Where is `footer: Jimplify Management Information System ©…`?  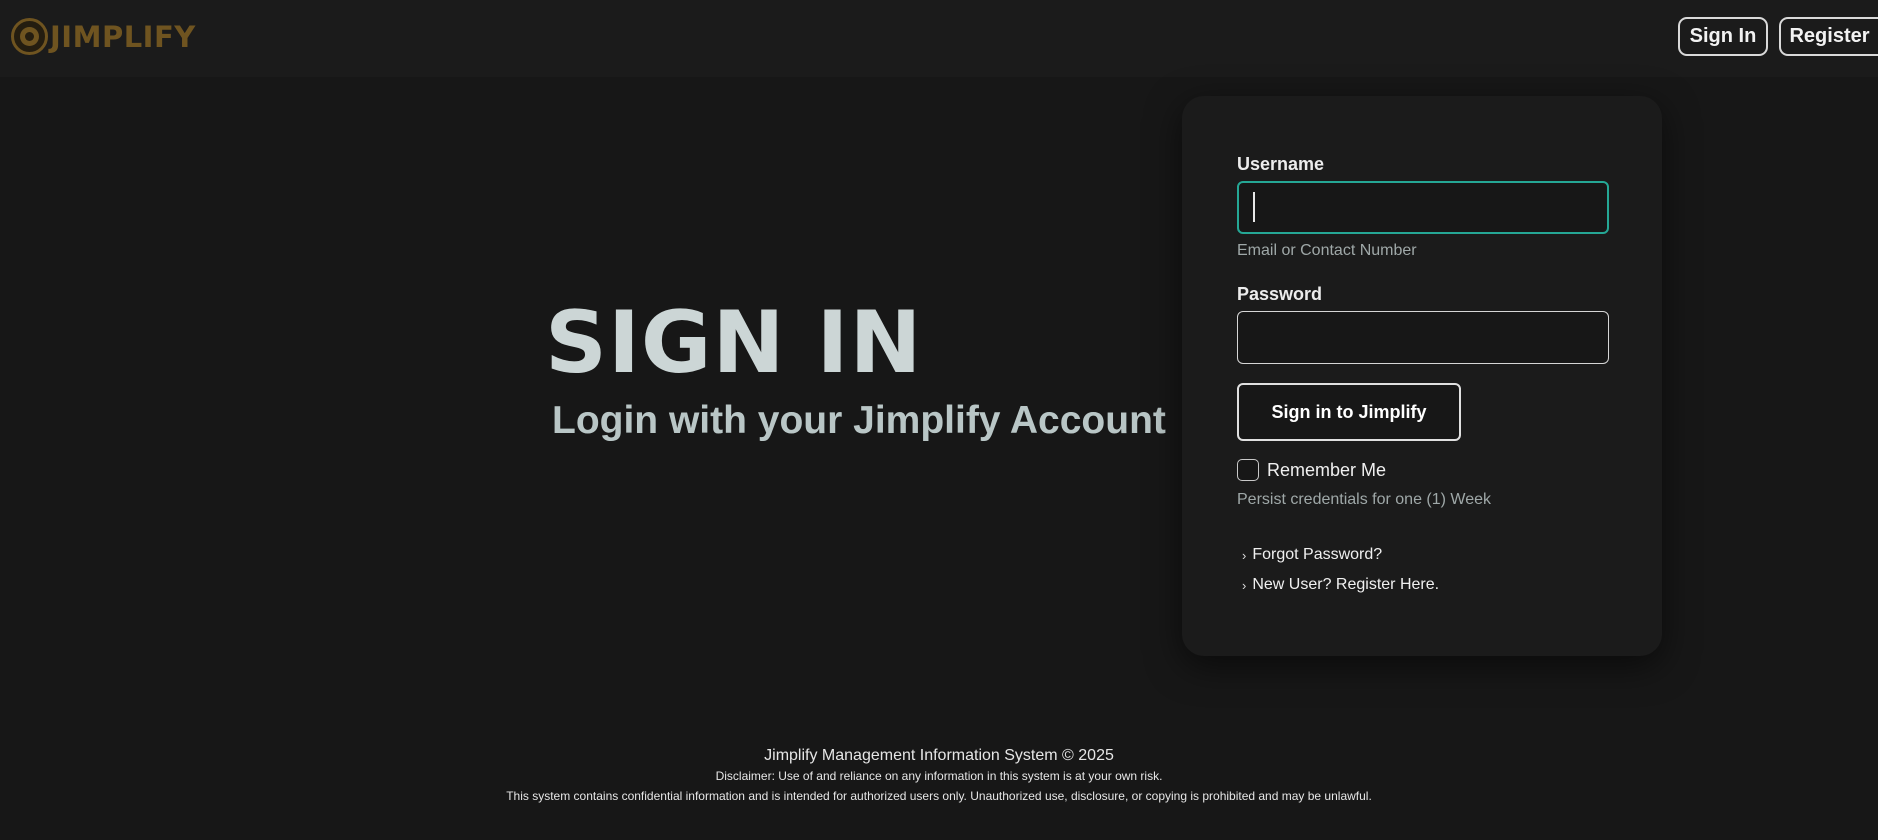
footer: Jimplify Management Information System ©… is located at coordinates (939, 775).